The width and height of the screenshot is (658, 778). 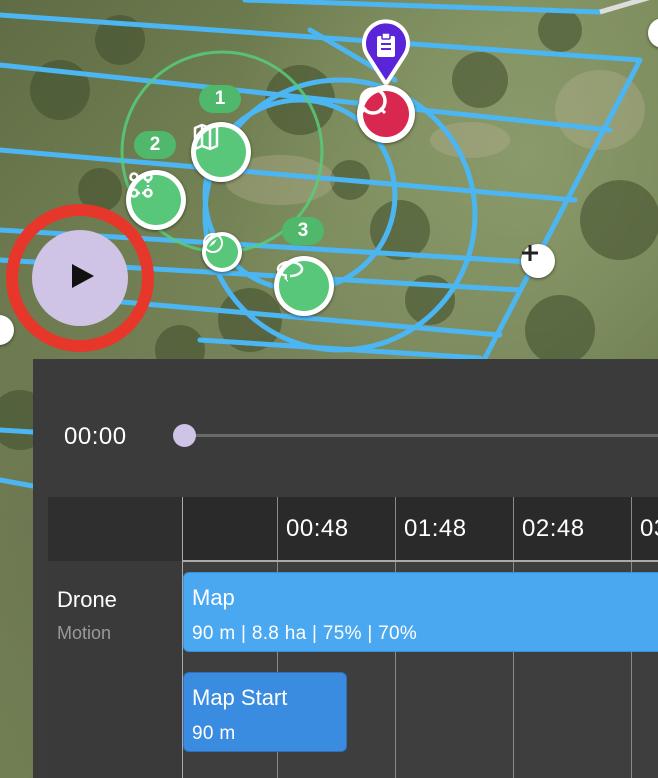 What do you see at coordinates (87, 599) in the screenshot?
I see `track-name: Drone` at bounding box center [87, 599].